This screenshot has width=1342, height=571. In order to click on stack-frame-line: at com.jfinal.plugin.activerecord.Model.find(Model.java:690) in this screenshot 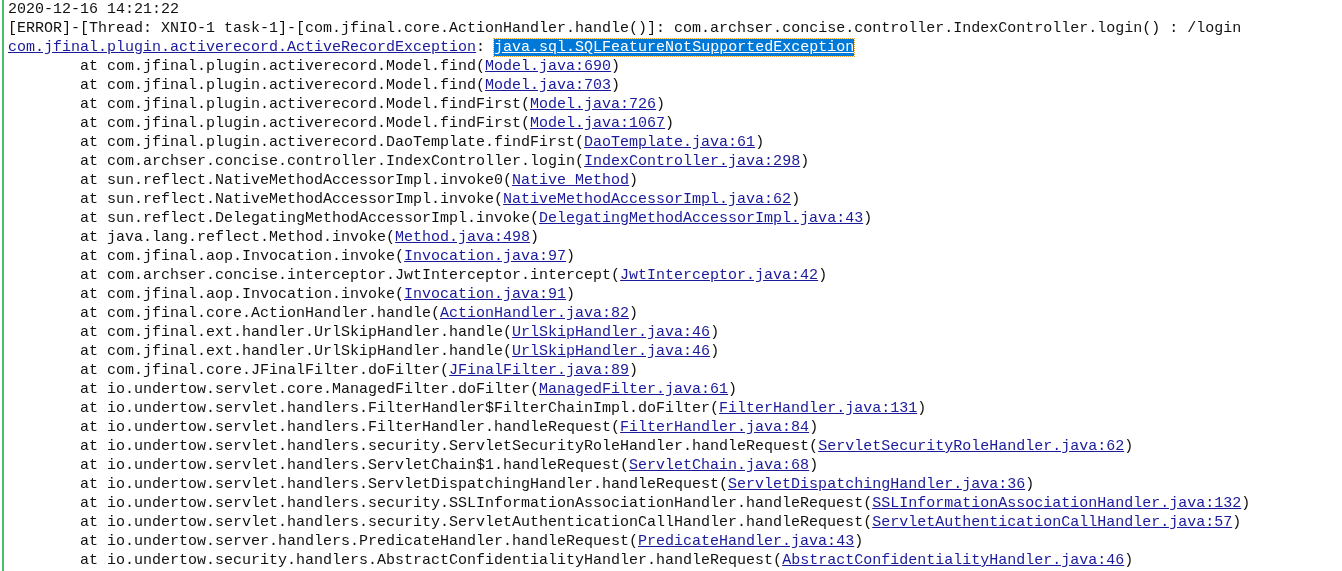, I will do `click(350, 66)`.